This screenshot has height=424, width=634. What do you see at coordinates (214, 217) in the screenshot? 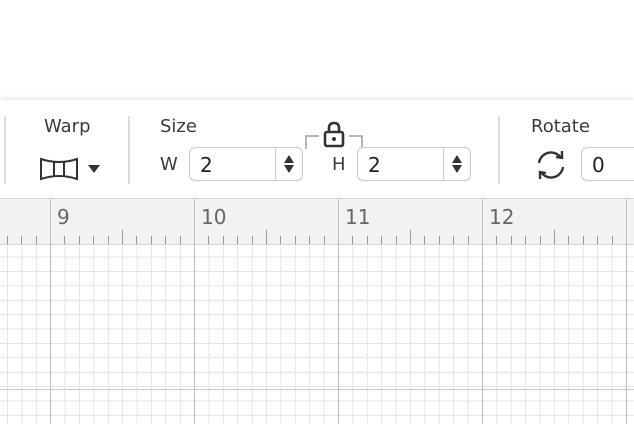
I see `ruler-number: 10` at bounding box center [214, 217].